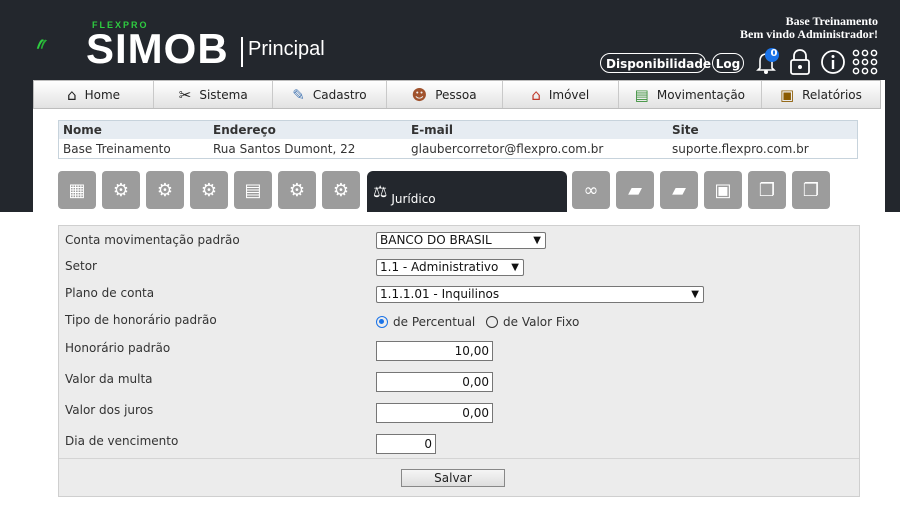  What do you see at coordinates (141, 320) in the screenshot?
I see `tipo-label: Tipo de honorário padrão` at bounding box center [141, 320].